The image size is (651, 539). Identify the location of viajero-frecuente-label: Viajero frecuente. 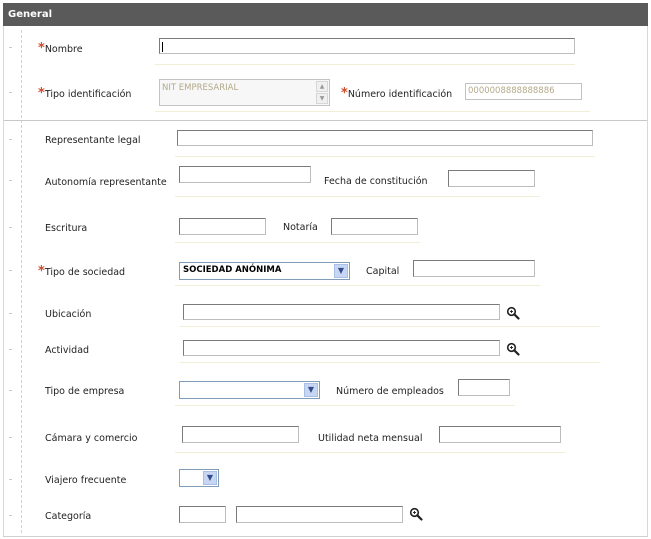
(86, 480).